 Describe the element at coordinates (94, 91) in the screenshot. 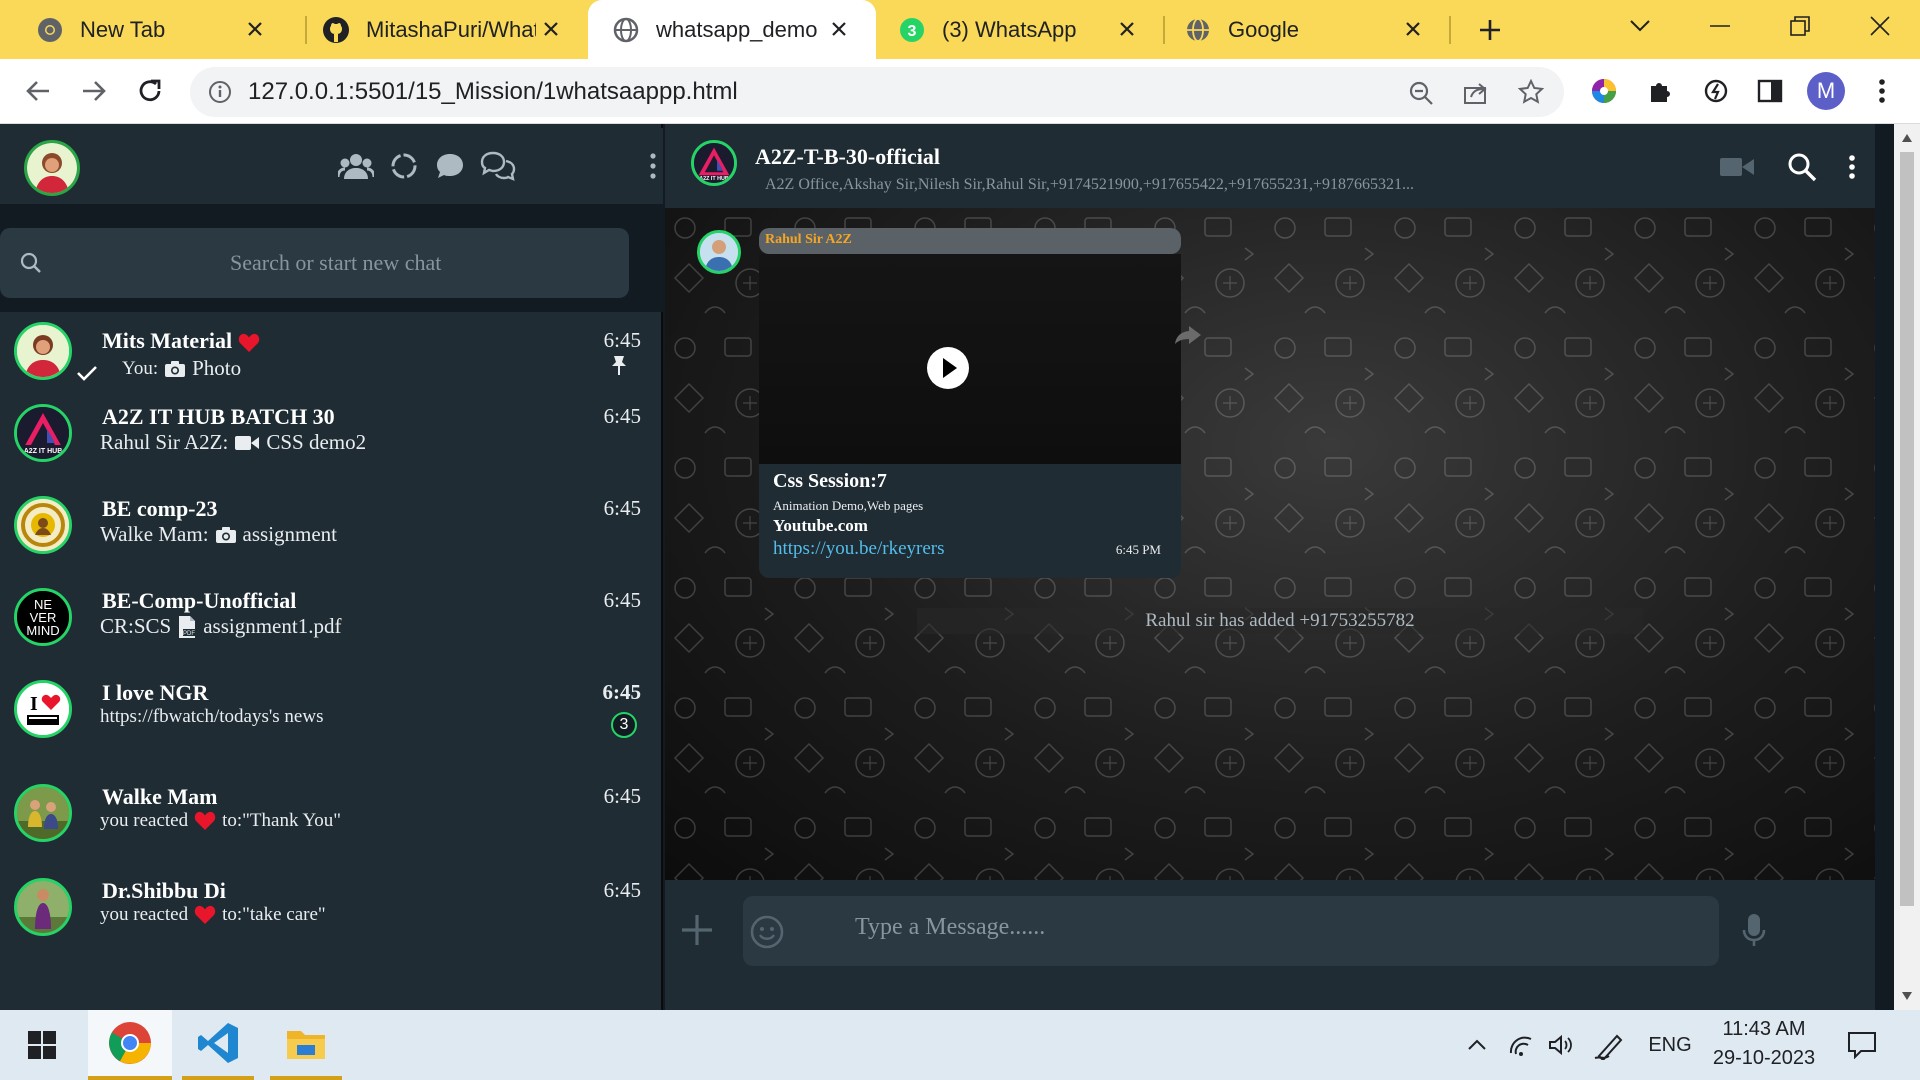

I see `forward-arrow-icon` at that location.